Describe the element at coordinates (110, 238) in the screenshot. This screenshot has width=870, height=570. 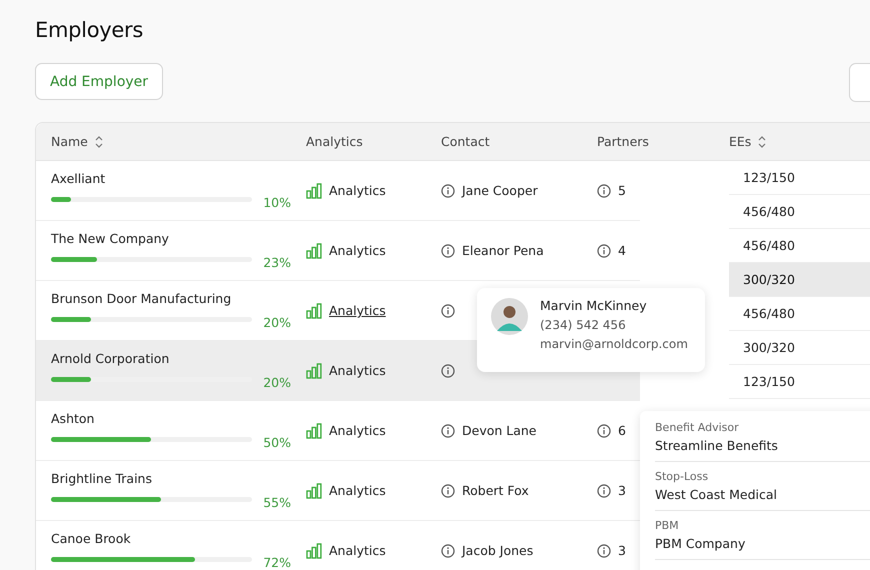
I see `employer-name: The New Company` at that location.